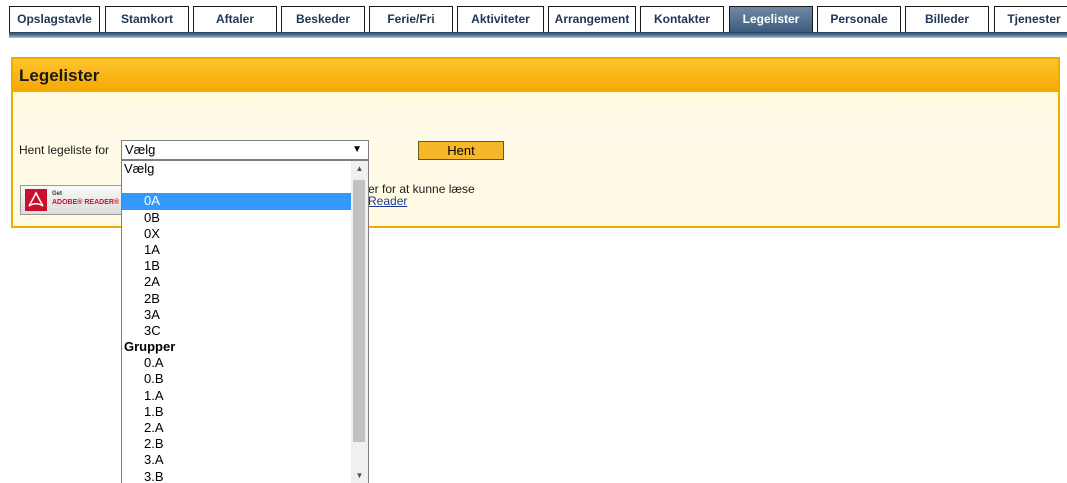 This screenshot has height=483, width=1067. What do you see at coordinates (411, 19) in the screenshot?
I see `tab-ferie-fri: Ferie/Fri` at bounding box center [411, 19].